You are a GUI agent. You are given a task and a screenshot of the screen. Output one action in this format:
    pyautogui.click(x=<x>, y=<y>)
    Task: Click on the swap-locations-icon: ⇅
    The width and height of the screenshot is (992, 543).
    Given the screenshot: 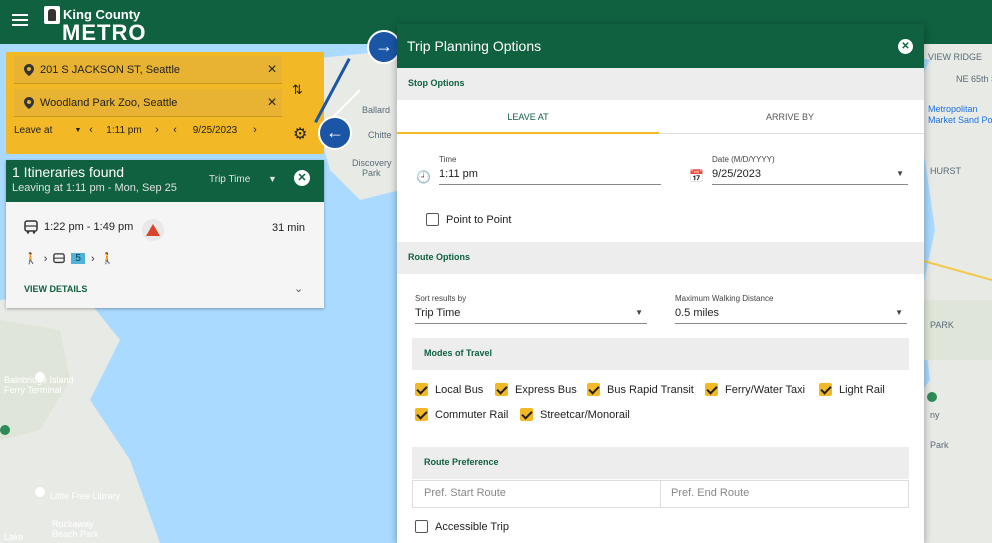 What is the action you would take?
    pyautogui.click(x=297, y=90)
    